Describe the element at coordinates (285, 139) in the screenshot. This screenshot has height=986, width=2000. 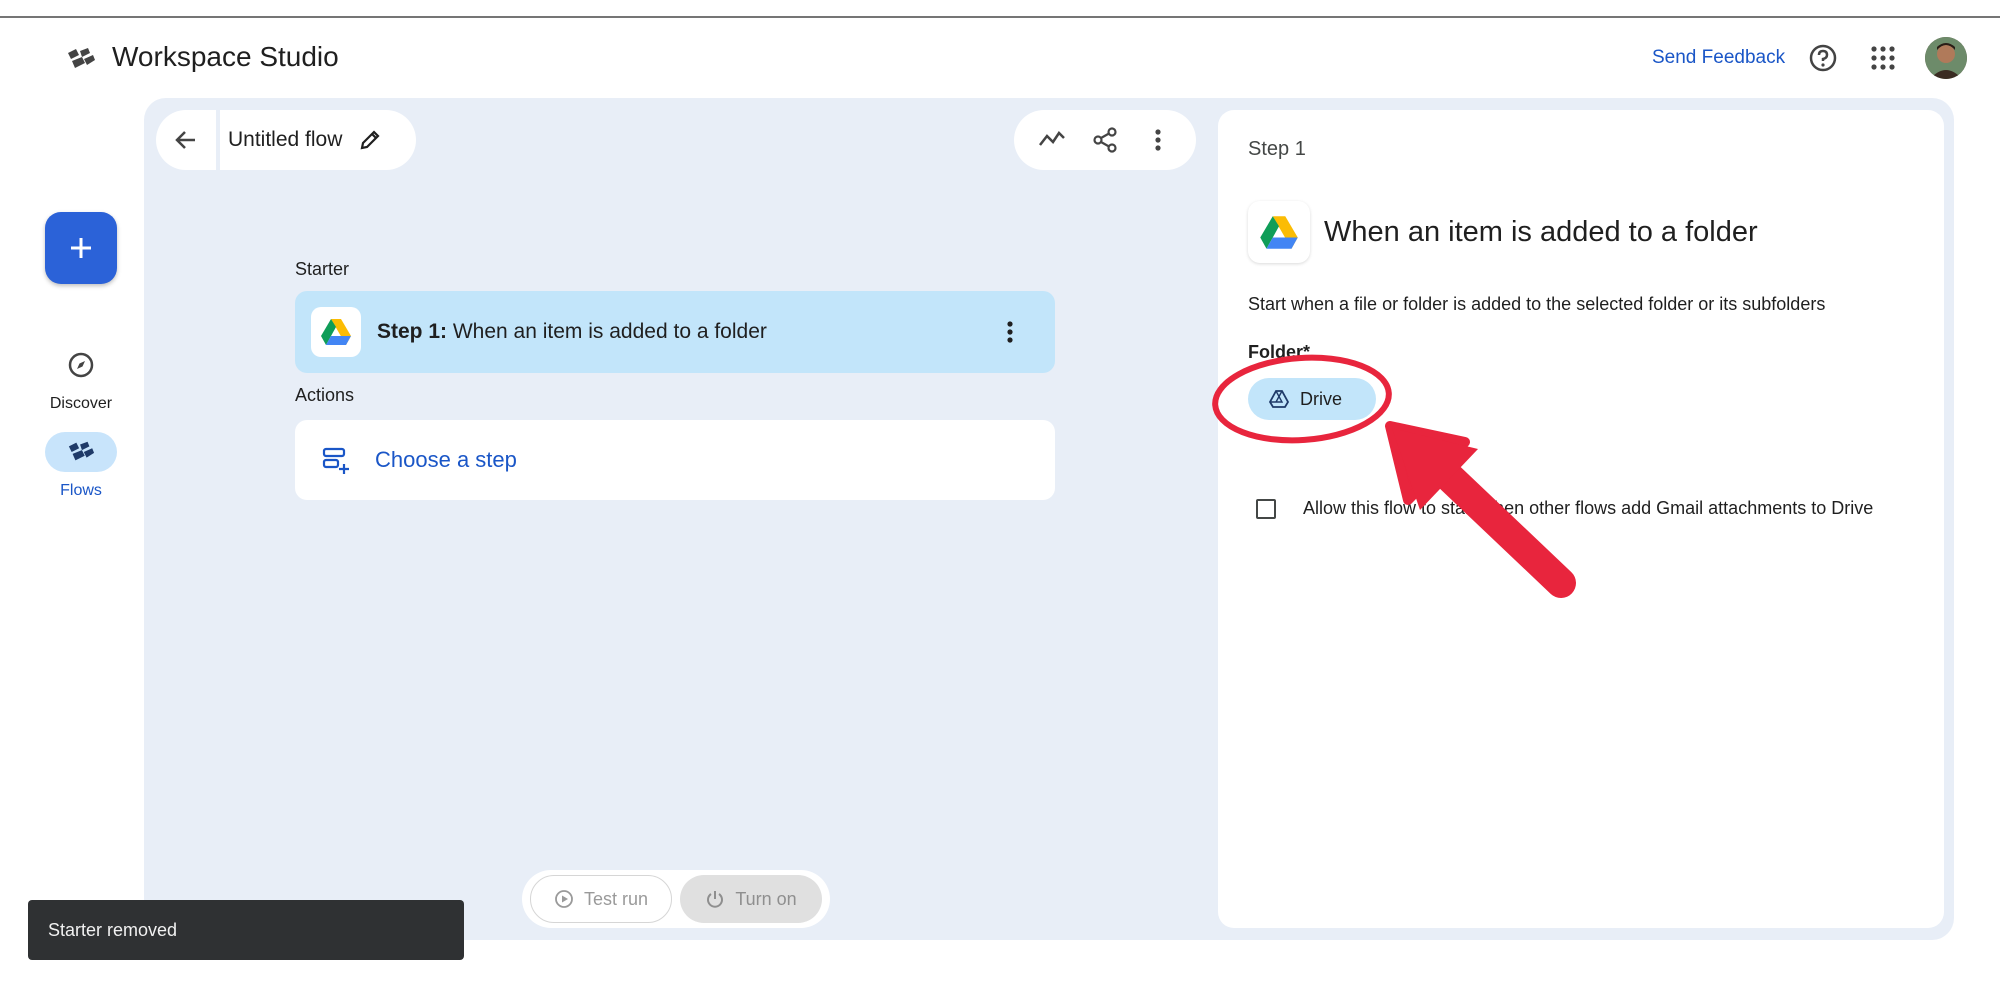
I see `flow-title: Untitled flow` at that location.